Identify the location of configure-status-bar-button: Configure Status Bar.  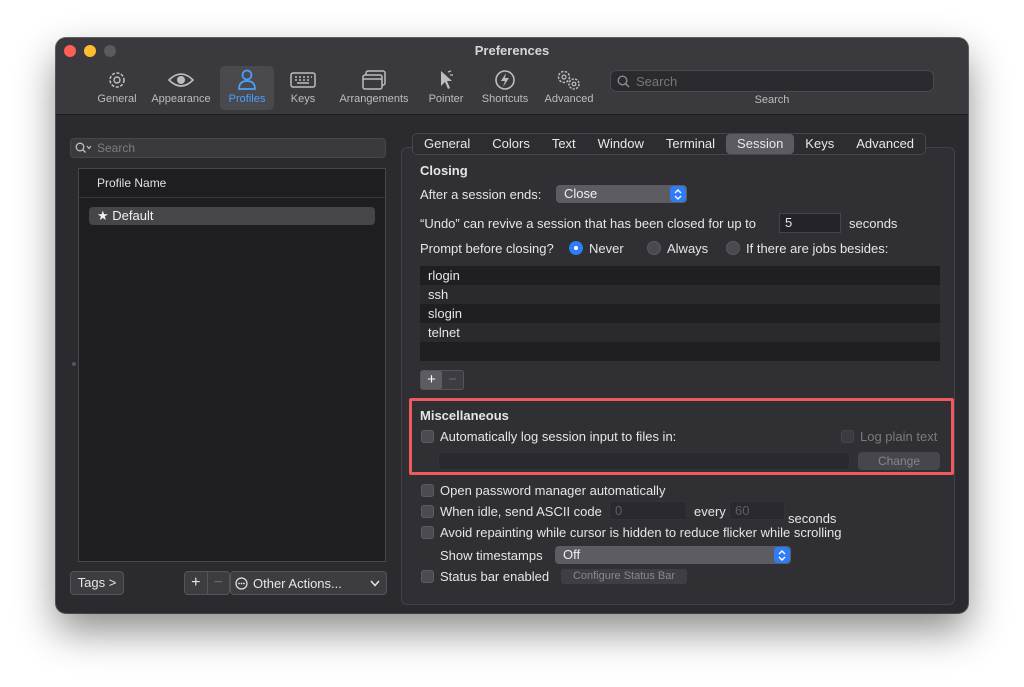
(624, 576).